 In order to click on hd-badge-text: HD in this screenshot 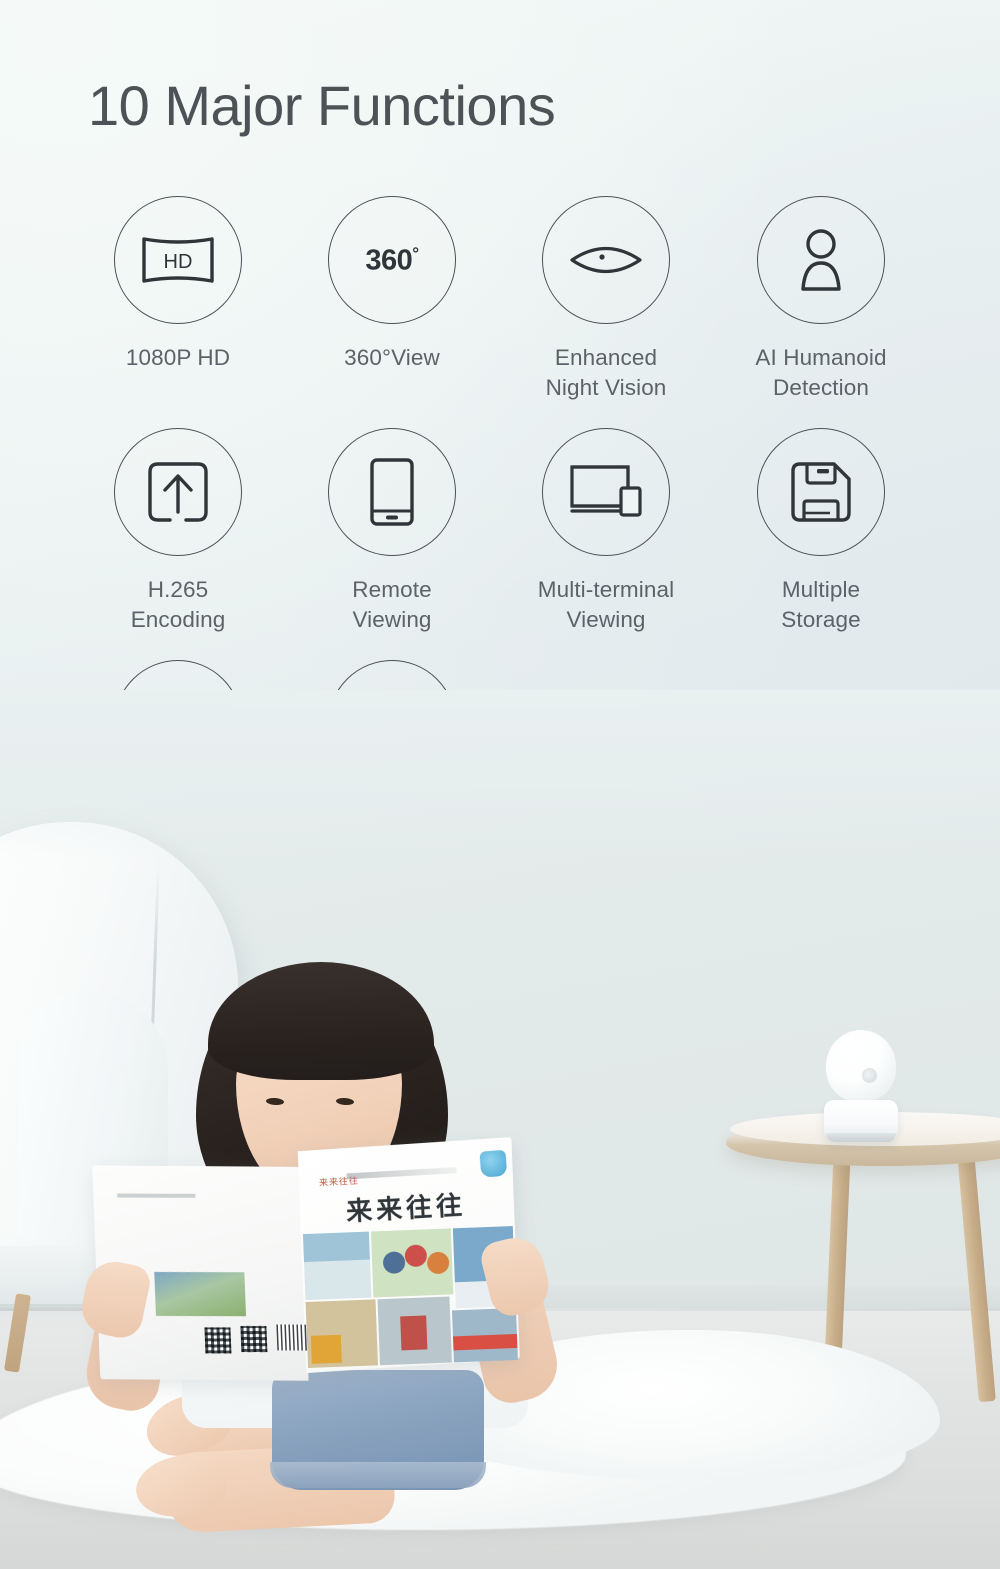, I will do `click(178, 262)`.